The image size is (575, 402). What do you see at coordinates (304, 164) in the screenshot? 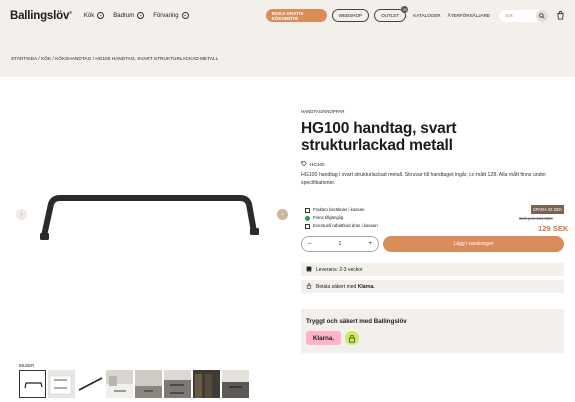
I see `tag-icon` at bounding box center [304, 164].